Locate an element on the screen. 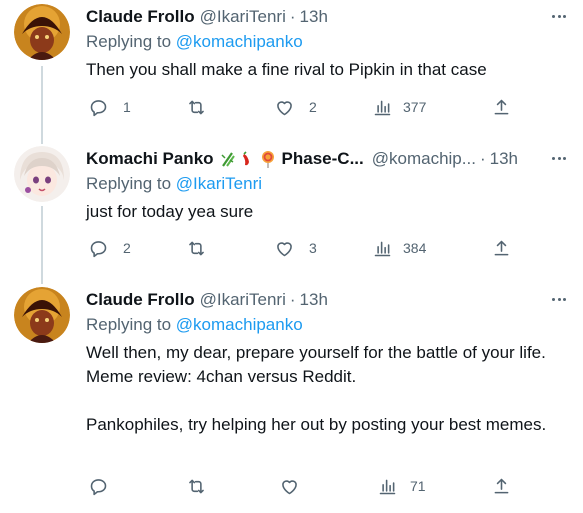 This screenshot has height=513, width=583. action-bar: 2 3 384 is located at coordinates (301, 248).